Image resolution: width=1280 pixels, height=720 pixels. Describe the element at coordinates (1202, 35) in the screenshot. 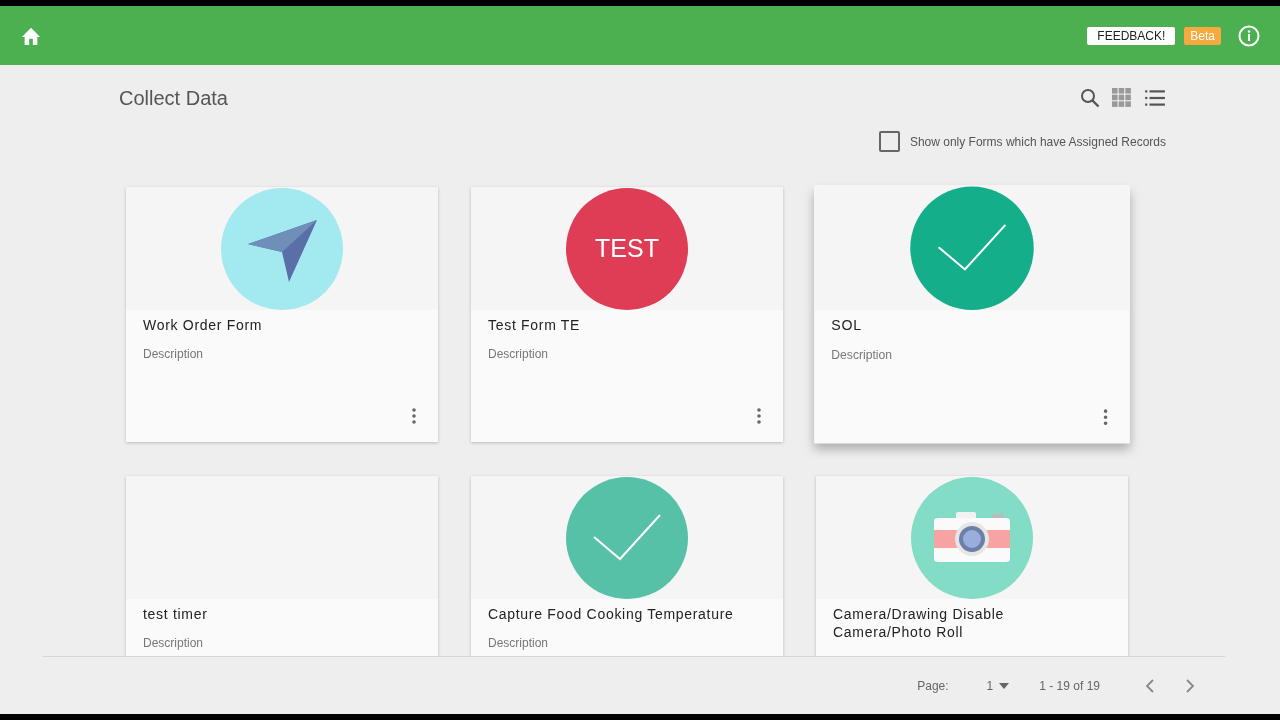

I see `beta-badge: Beta` at that location.